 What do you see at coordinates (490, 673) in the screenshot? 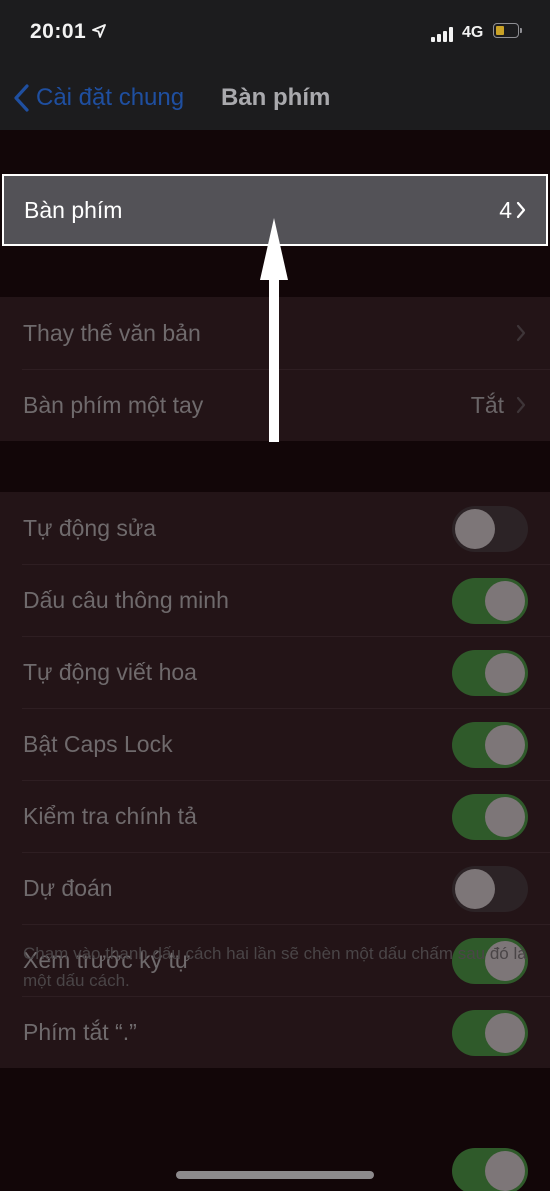
I see `auto-capitalization-switch` at bounding box center [490, 673].